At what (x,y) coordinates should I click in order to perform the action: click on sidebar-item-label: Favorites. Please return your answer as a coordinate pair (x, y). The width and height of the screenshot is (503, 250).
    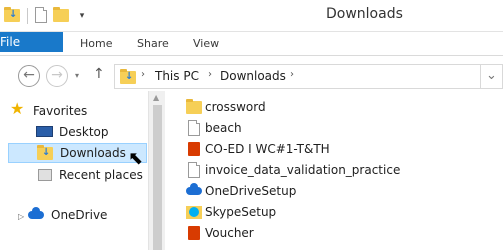
    Looking at the image, I should click on (60, 111).